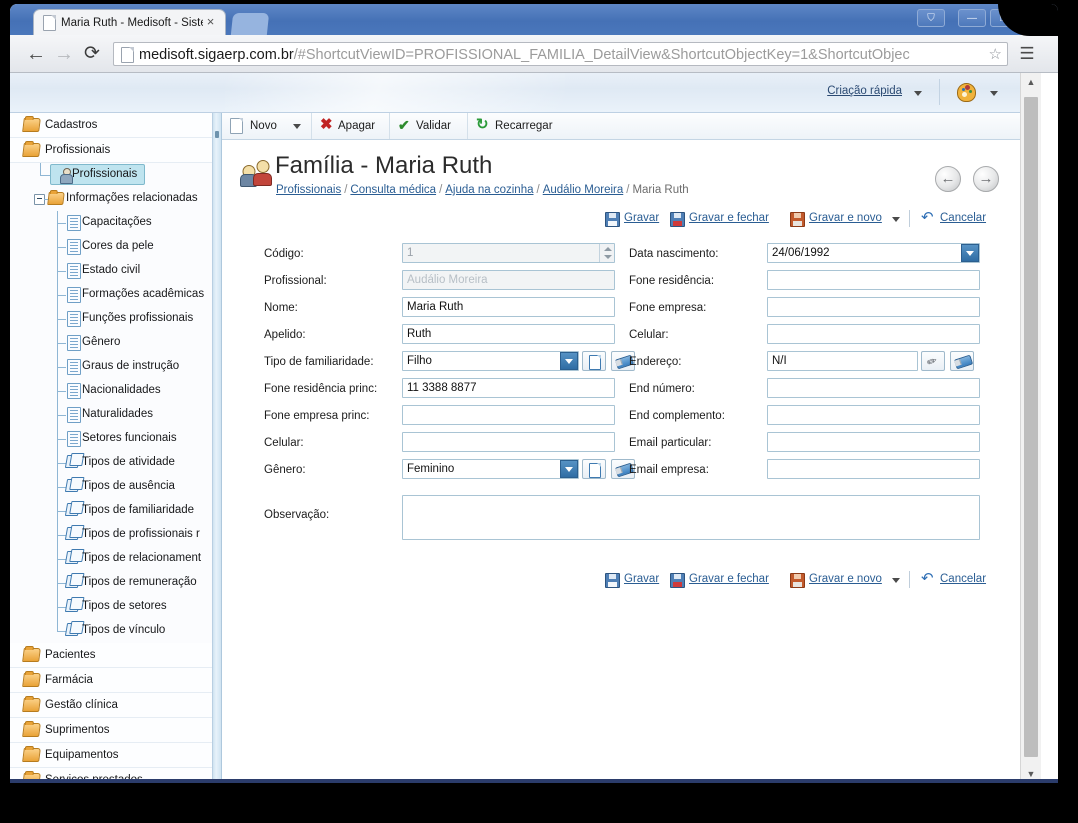 This screenshot has width=1078, height=823. What do you see at coordinates (864, 91) in the screenshot?
I see `quick-create-link: Criação rápida` at bounding box center [864, 91].